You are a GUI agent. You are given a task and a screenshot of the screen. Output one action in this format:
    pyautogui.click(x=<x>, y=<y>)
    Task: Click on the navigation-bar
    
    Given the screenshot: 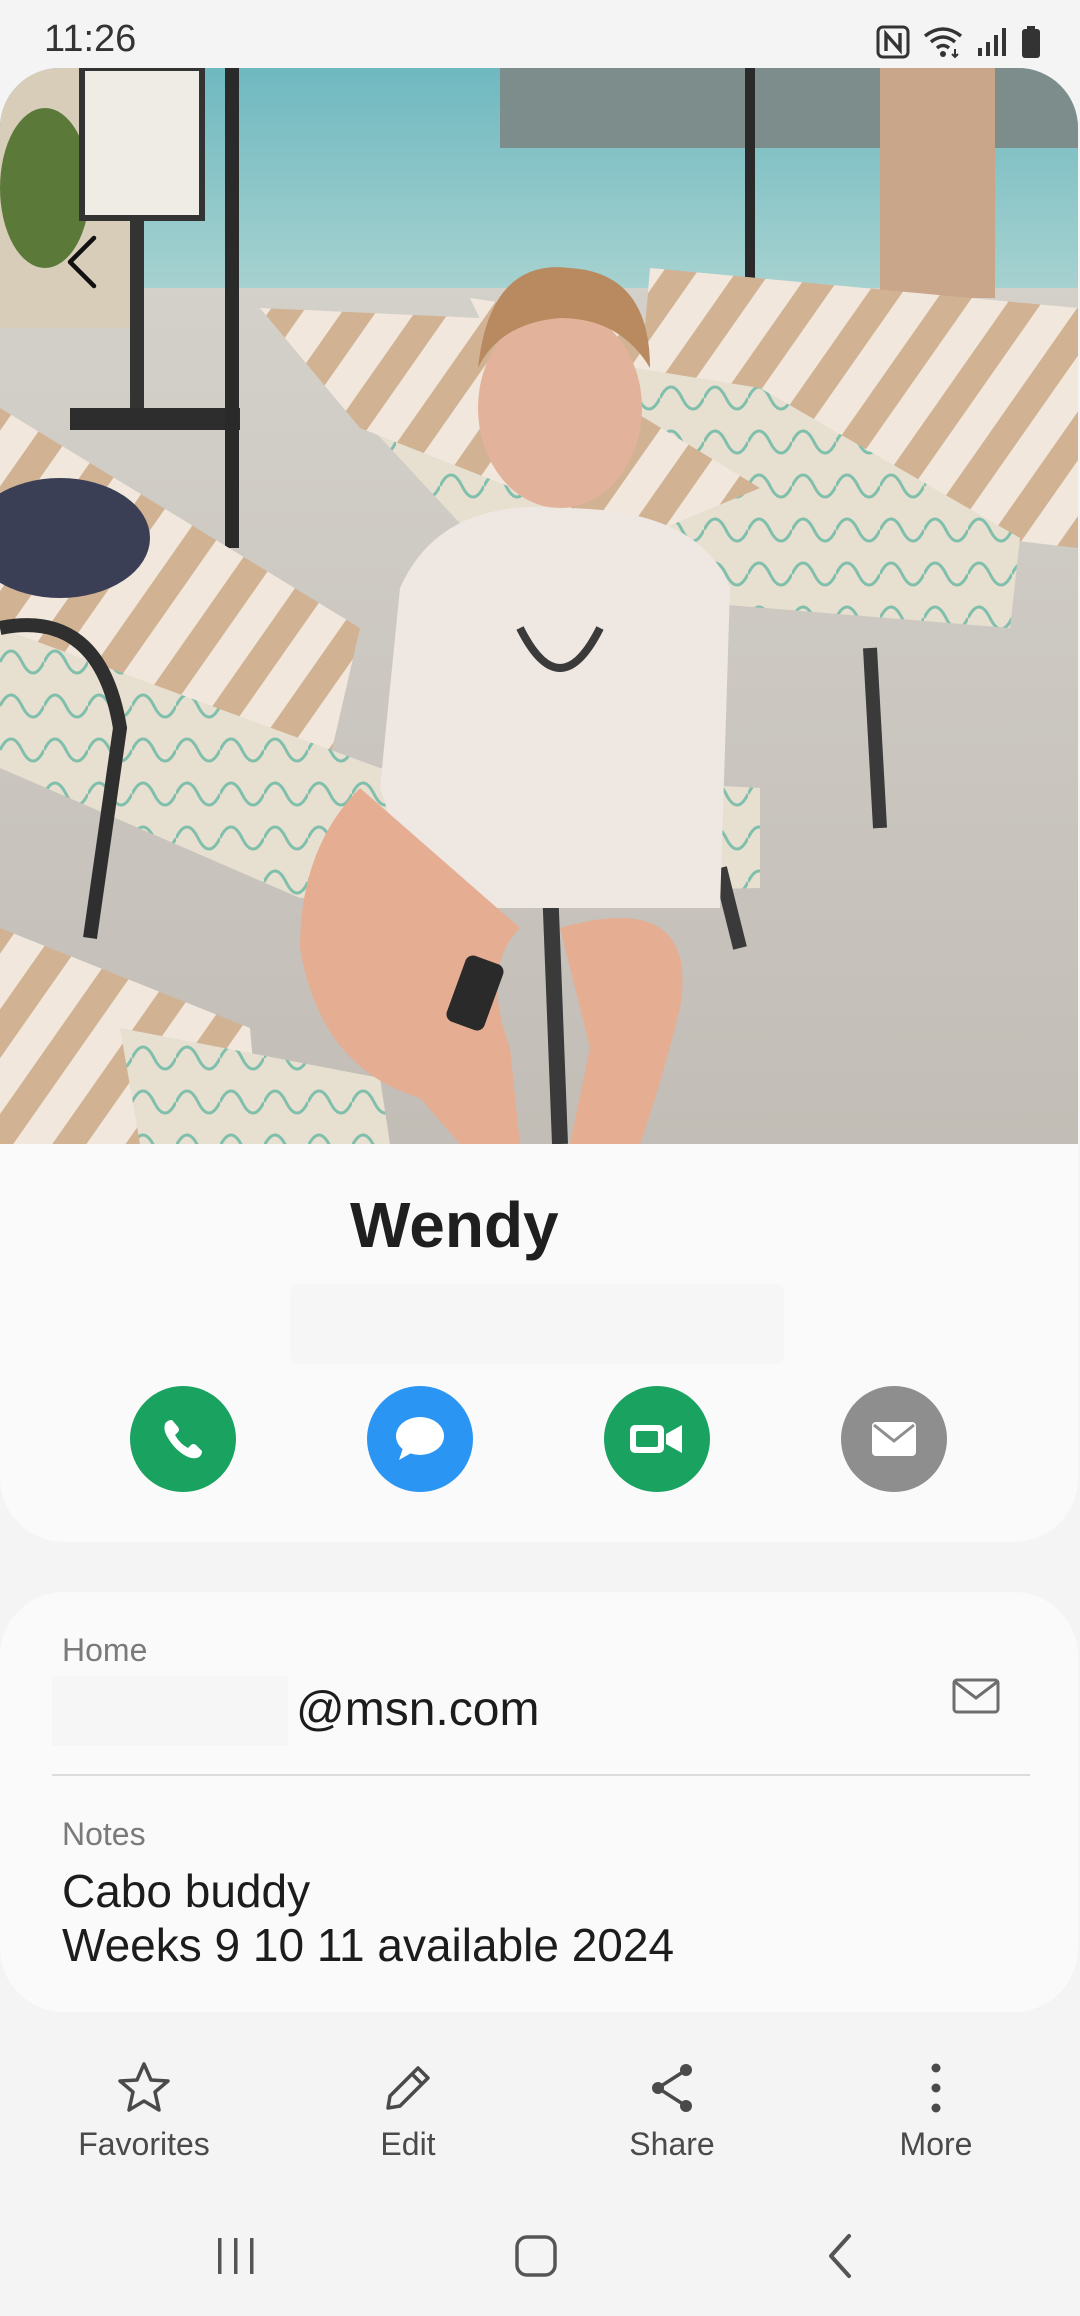 What is the action you would take?
    pyautogui.click(x=540, y=2258)
    